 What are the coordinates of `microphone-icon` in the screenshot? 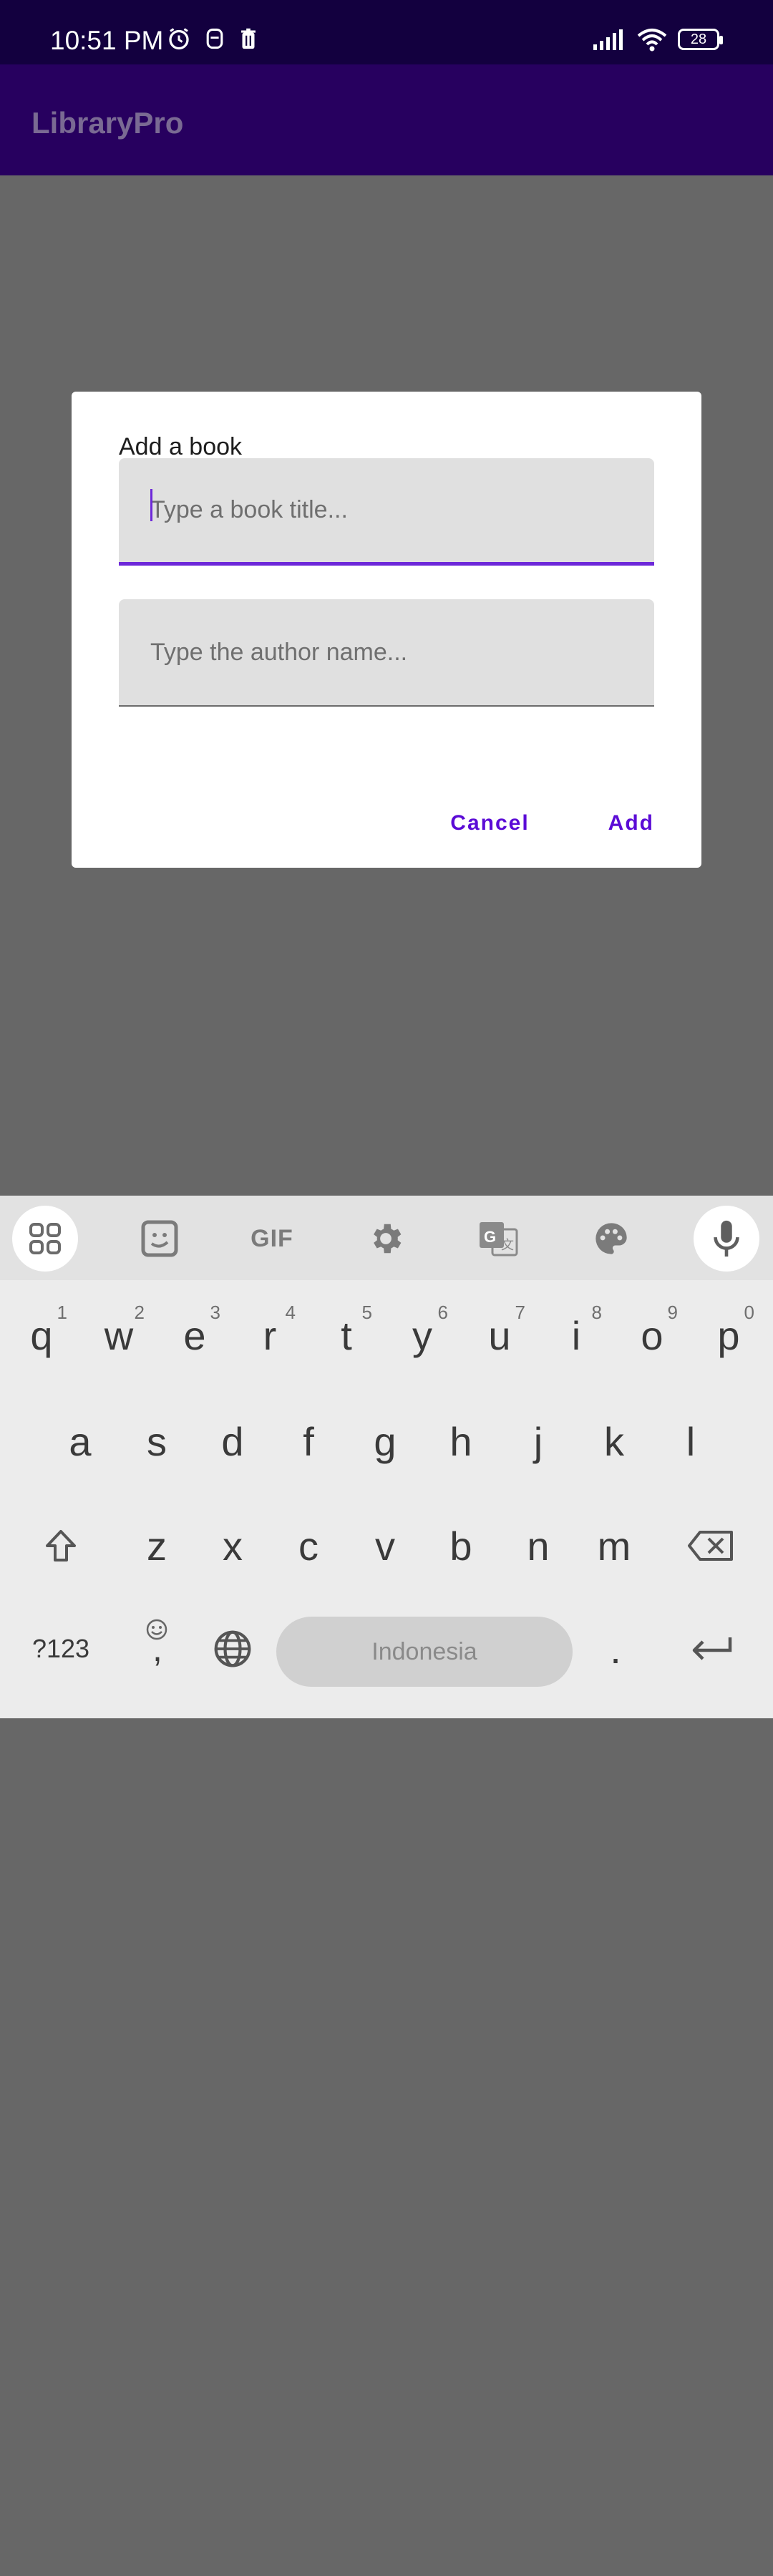 It's located at (726, 1239).